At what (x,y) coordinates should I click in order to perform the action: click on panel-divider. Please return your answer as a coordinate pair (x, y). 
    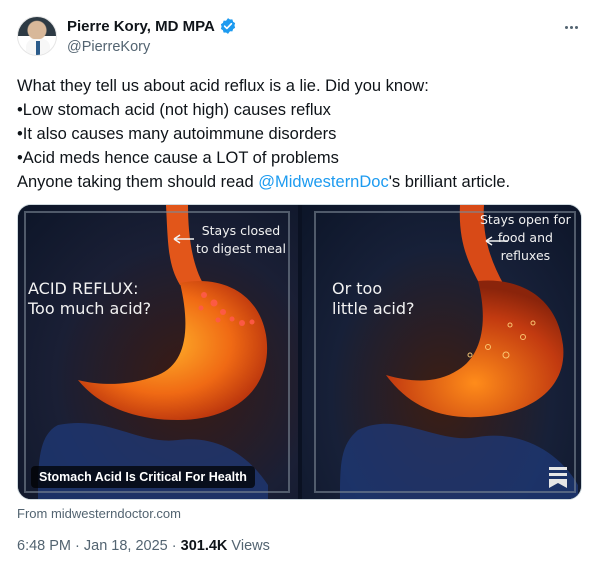
    Looking at the image, I should click on (300, 352).